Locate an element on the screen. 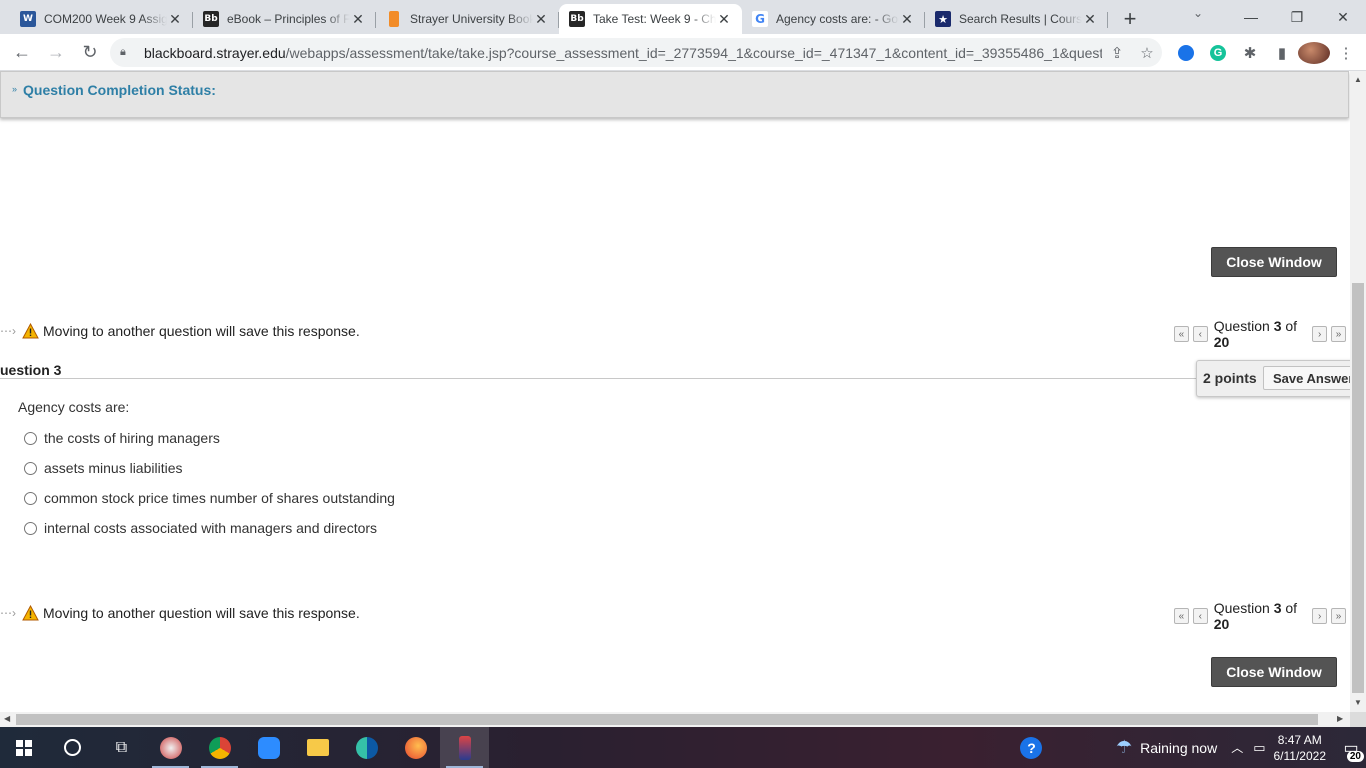  question-text: Agency costs are: is located at coordinates (74, 407).